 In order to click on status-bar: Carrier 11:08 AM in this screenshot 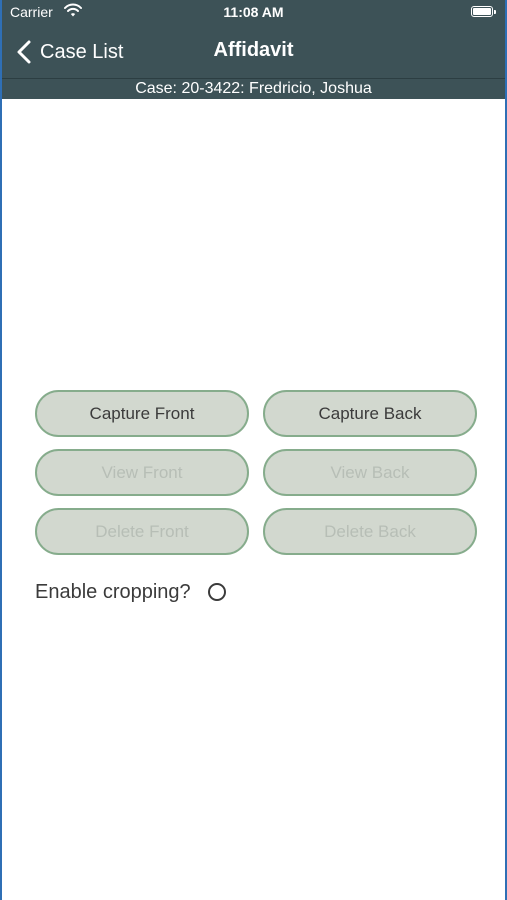, I will do `click(253, 13)`.